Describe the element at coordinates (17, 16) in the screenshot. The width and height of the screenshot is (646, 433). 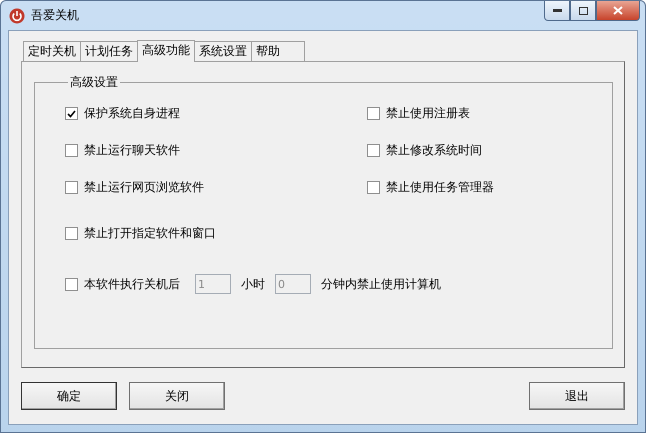
I see `power-icon` at that location.